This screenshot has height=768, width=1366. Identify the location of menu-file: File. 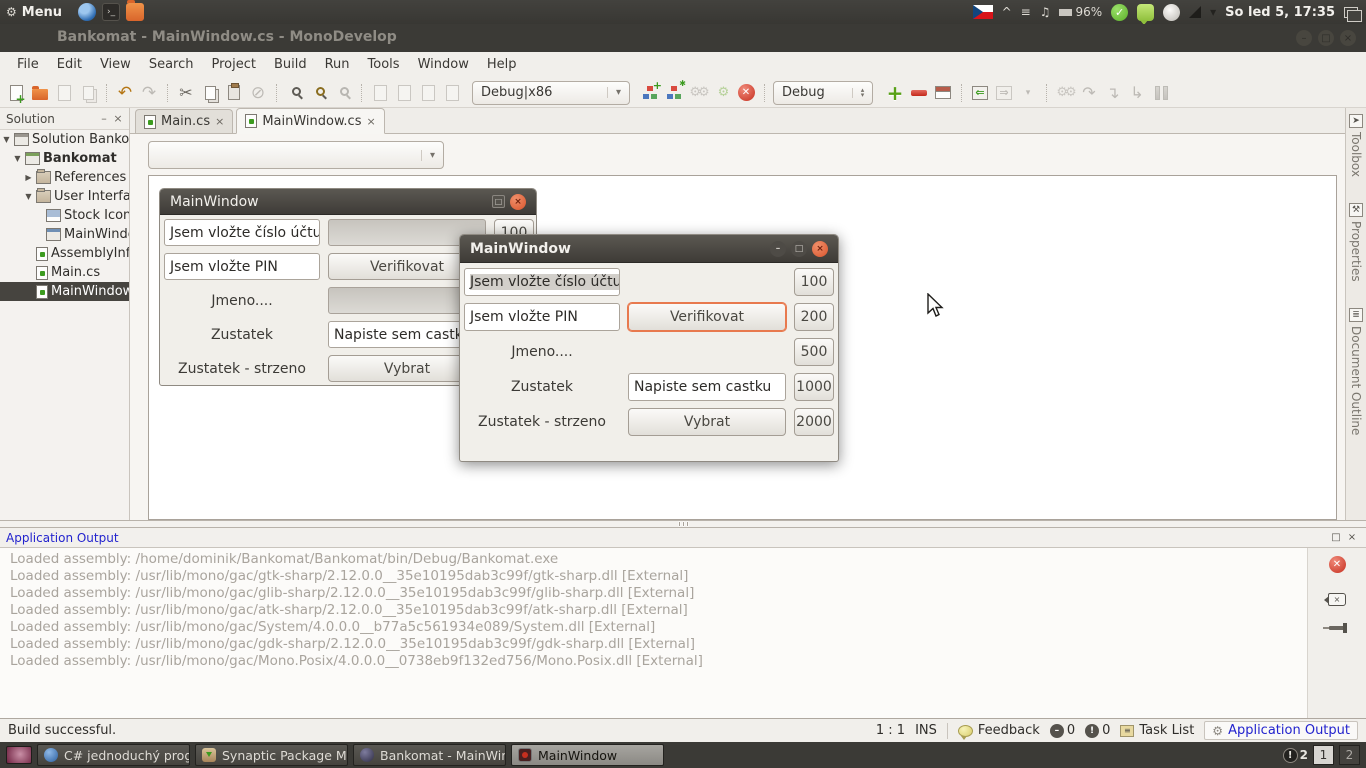
(28, 65).